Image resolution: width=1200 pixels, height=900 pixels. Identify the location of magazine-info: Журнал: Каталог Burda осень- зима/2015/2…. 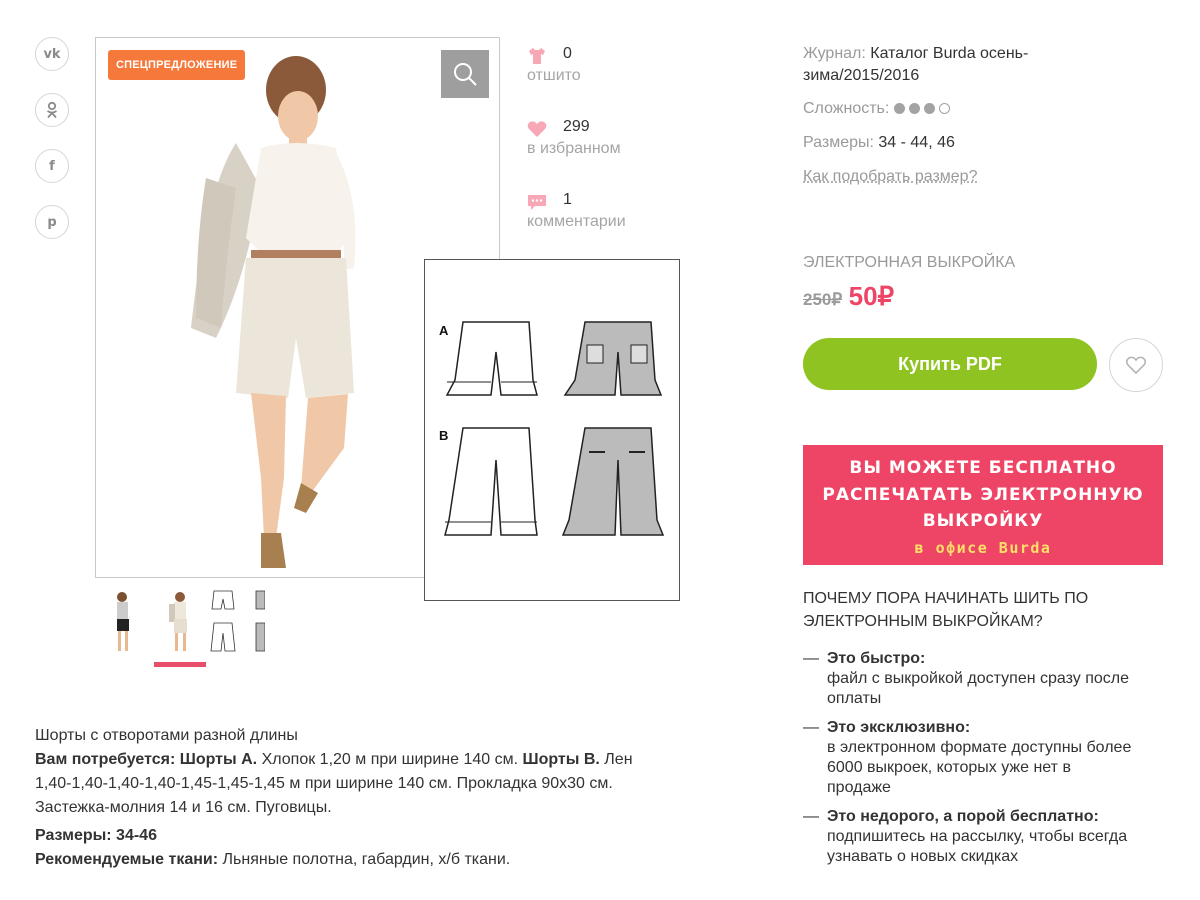
(983, 65).